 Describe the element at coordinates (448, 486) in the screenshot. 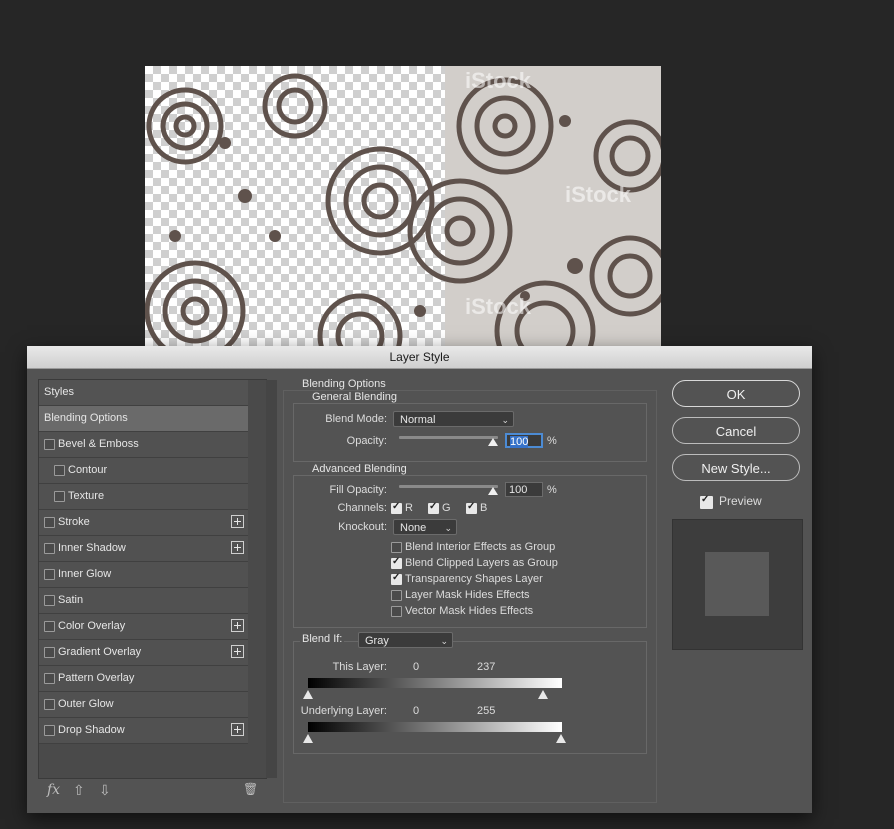

I see `fill-opacity-slider` at that location.